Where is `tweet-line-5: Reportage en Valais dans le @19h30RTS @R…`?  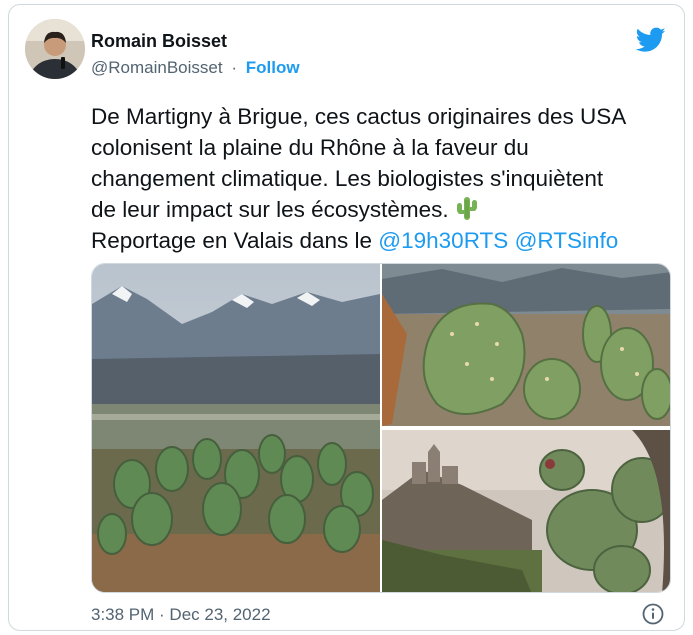
tweet-line-5: Reportage en Valais dans le @19h30RTS @R… is located at coordinates (381, 240).